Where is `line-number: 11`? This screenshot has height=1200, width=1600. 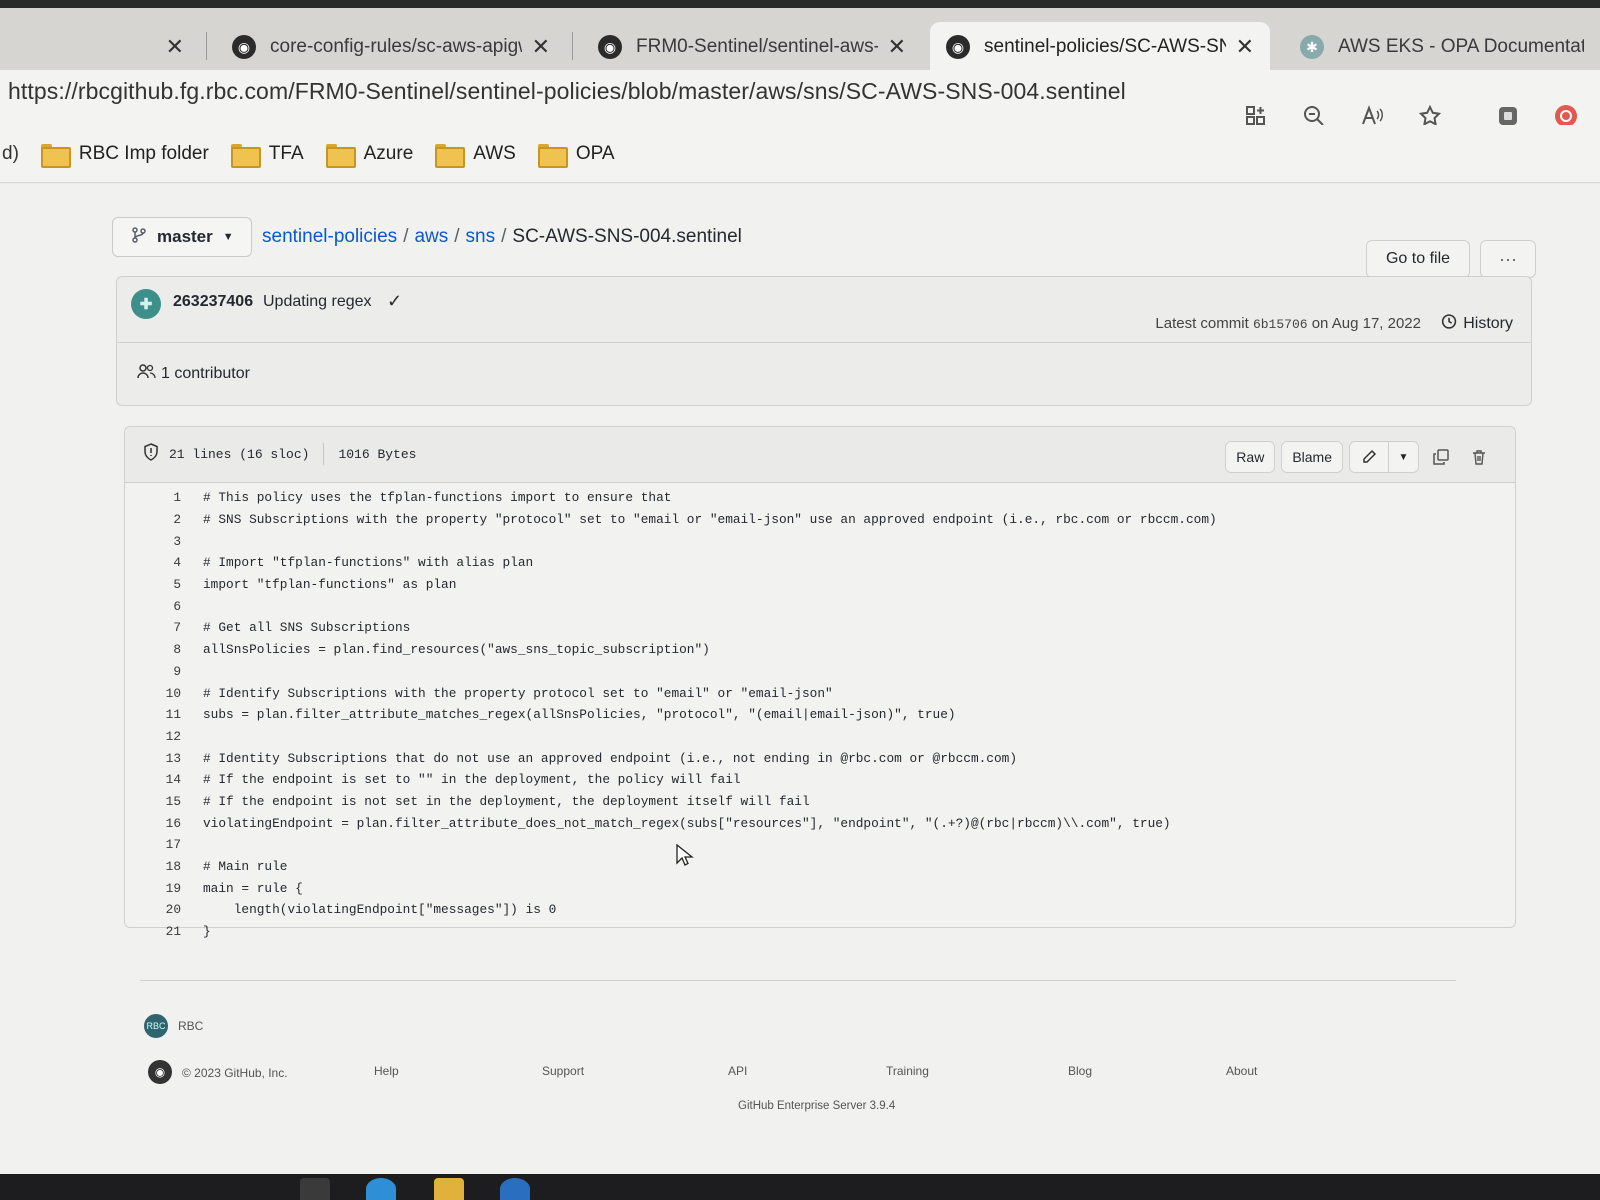
line-number: 11 is located at coordinates (153, 714).